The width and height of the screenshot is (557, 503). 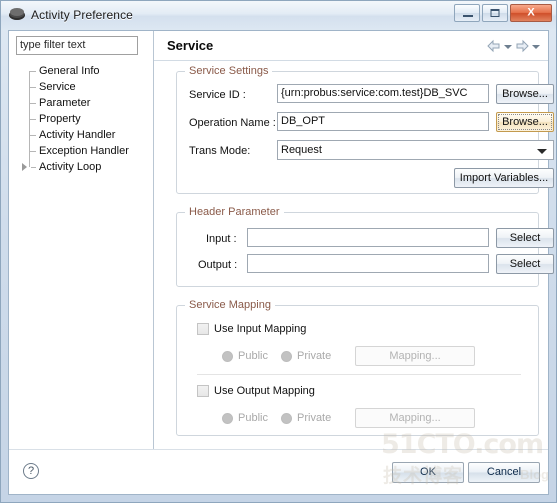 What do you see at coordinates (359, 374) in the screenshot?
I see `mapping-separator` at bounding box center [359, 374].